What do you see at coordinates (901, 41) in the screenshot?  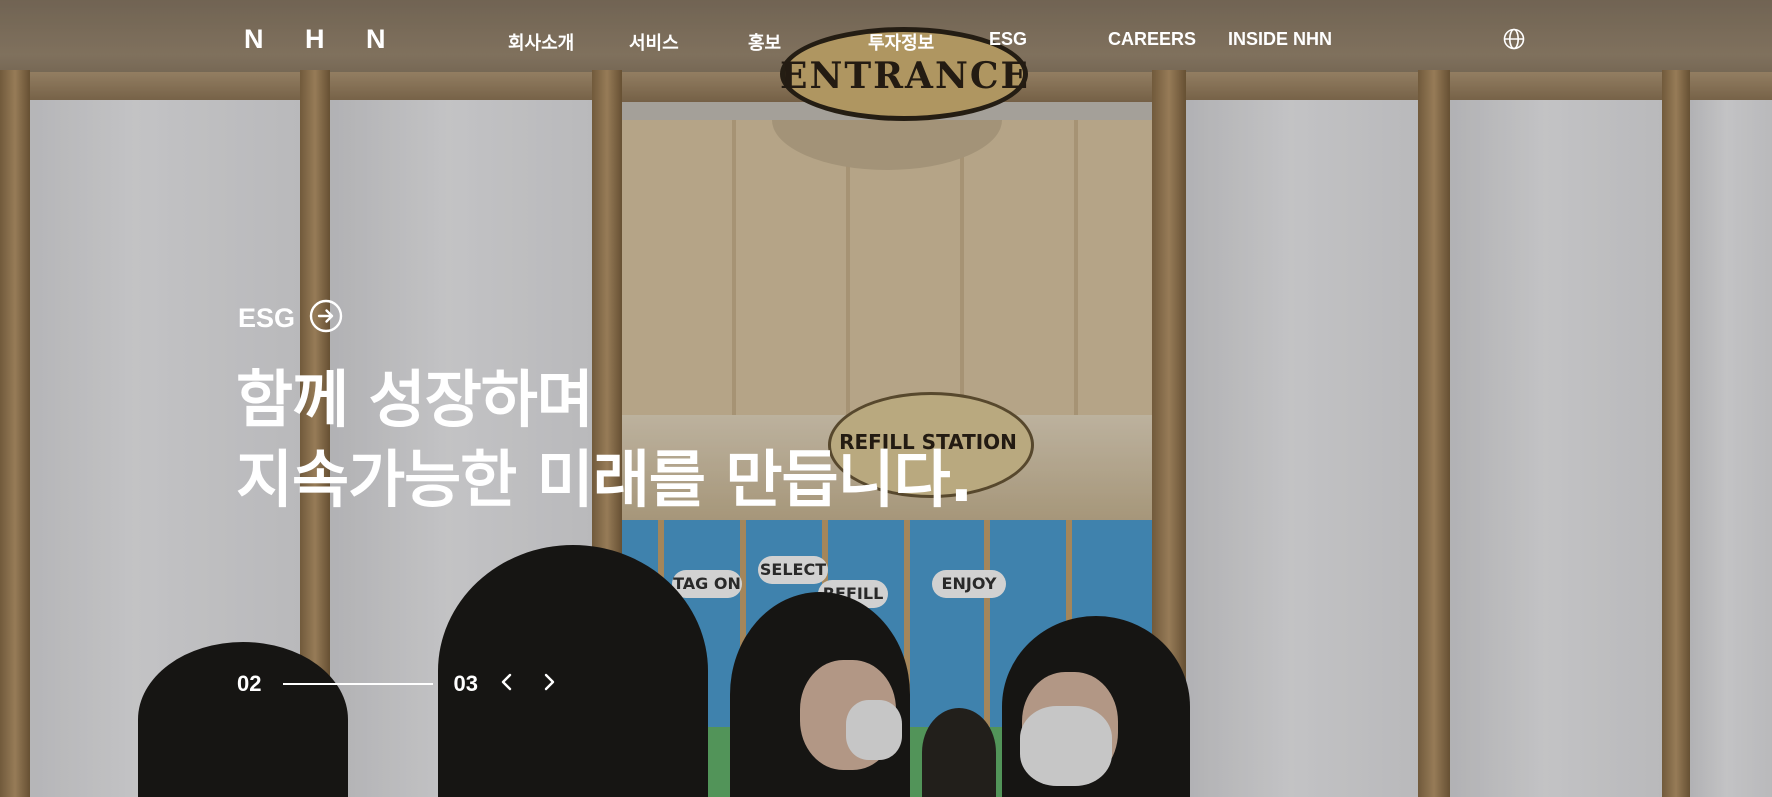 I see `nav-investors: 투자정보` at bounding box center [901, 41].